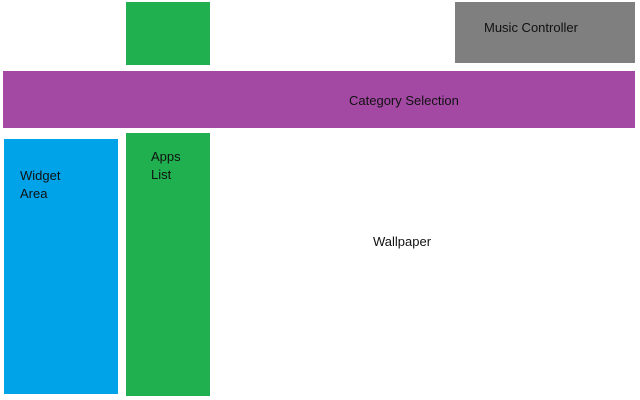  Describe the element at coordinates (402, 241) in the screenshot. I see `wallpaper-label: Wallpaper` at that location.